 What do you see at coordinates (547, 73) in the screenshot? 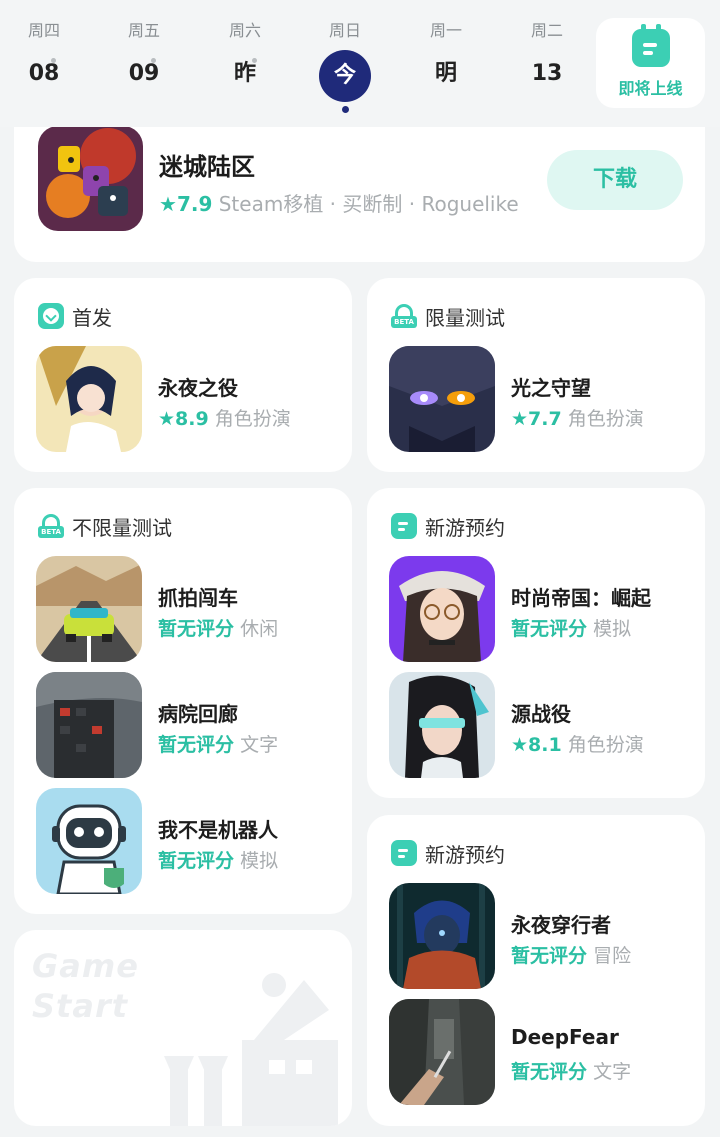
I see `date-number: 13` at bounding box center [547, 73].